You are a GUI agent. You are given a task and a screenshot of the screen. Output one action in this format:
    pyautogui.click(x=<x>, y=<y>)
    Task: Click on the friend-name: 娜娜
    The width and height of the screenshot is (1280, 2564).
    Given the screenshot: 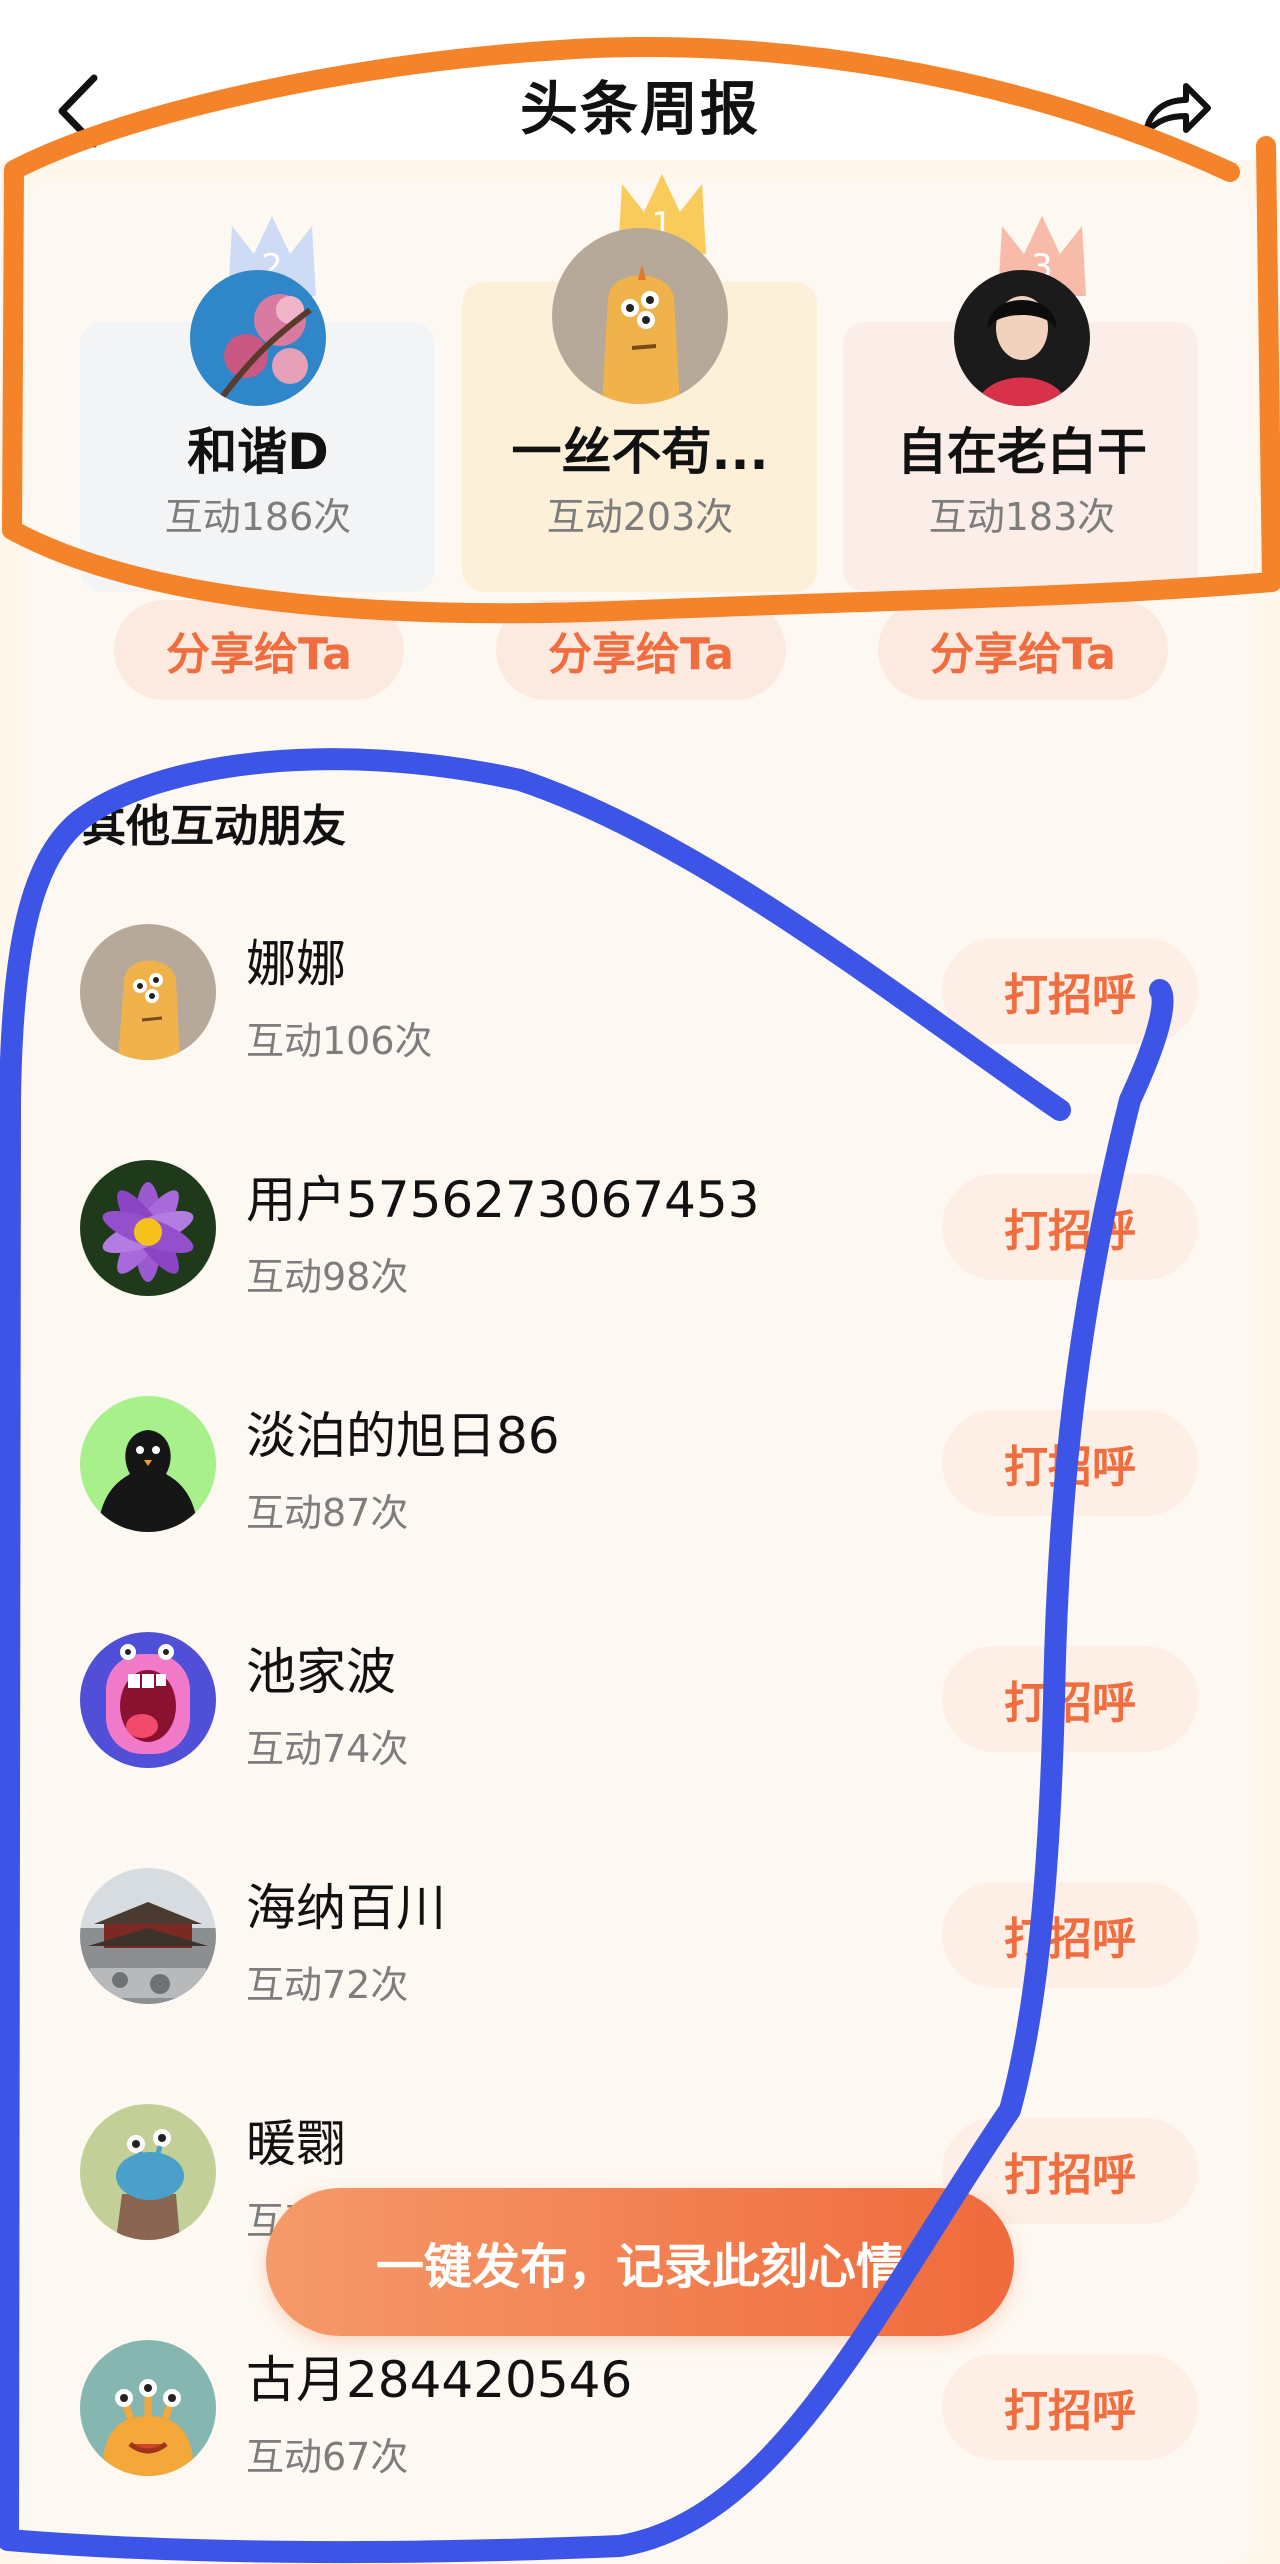 What is the action you would take?
    pyautogui.click(x=296, y=964)
    